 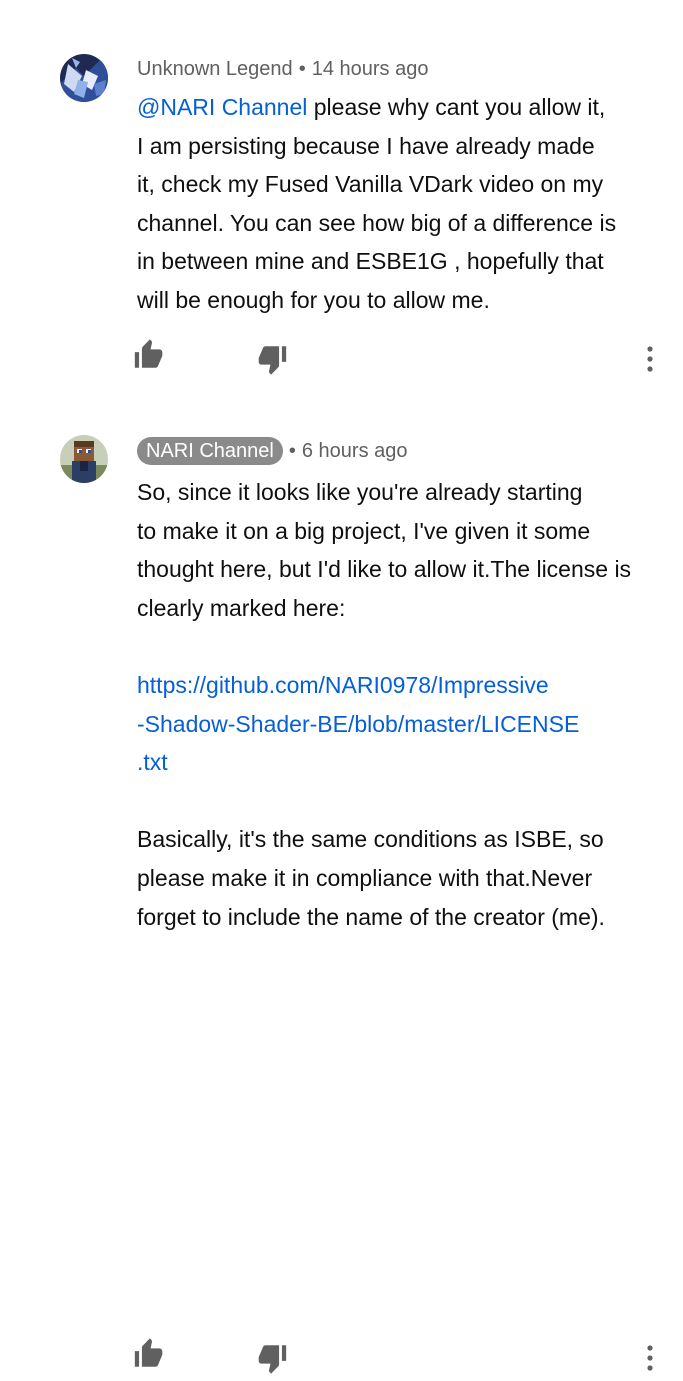 I want to click on comment-line-text: please why cant you allow it,, so click(x=456, y=107).